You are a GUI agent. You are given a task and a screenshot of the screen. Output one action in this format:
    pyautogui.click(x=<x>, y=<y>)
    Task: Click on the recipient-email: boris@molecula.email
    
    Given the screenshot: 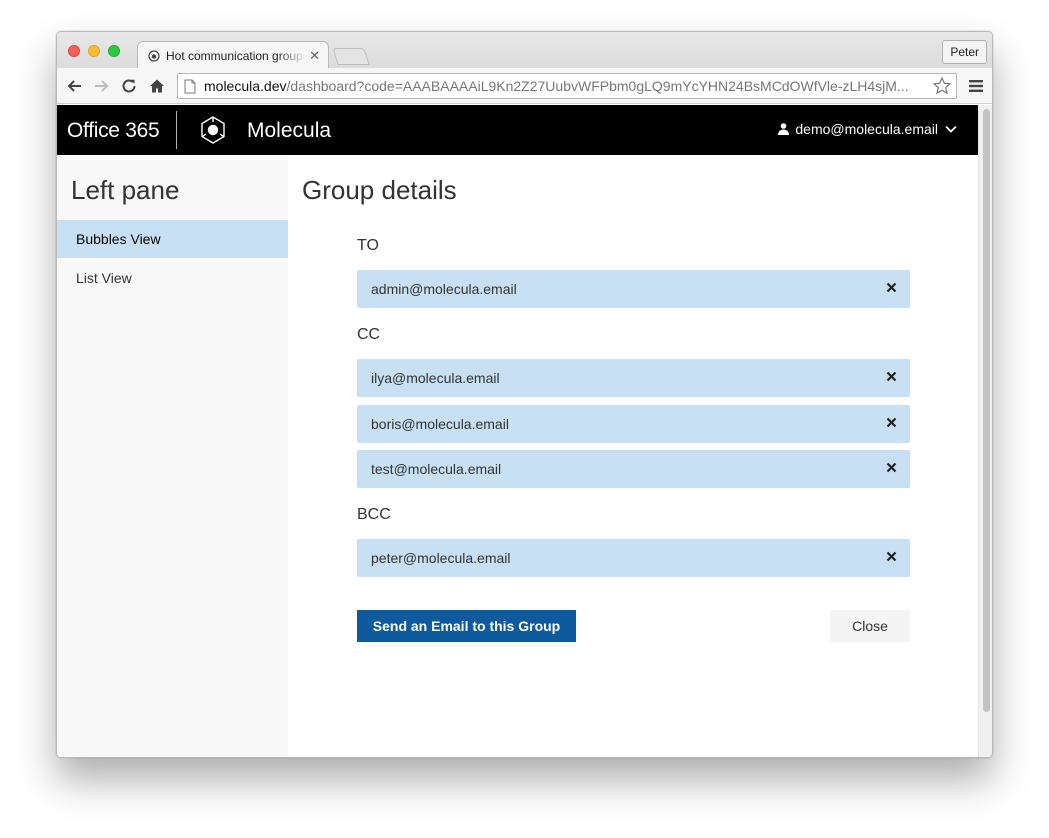 What is the action you would take?
    pyautogui.click(x=440, y=424)
    